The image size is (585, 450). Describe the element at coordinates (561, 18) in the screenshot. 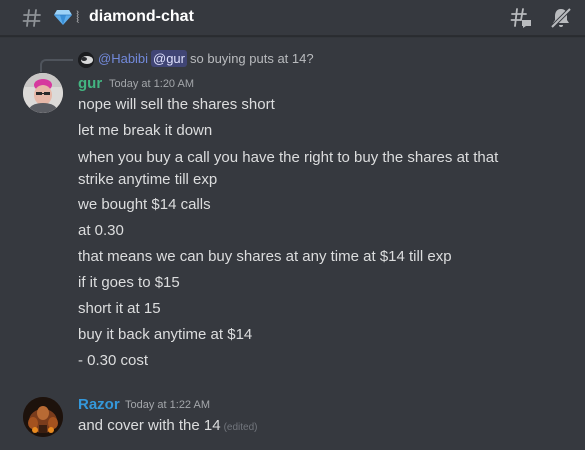

I see `mute-icon` at that location.